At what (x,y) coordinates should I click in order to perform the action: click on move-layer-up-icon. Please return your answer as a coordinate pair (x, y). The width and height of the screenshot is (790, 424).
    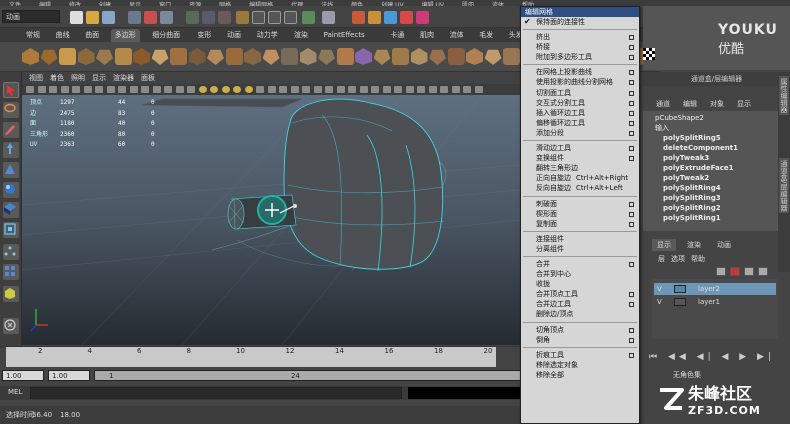
    Looking at the image, I should click on (749, 271).